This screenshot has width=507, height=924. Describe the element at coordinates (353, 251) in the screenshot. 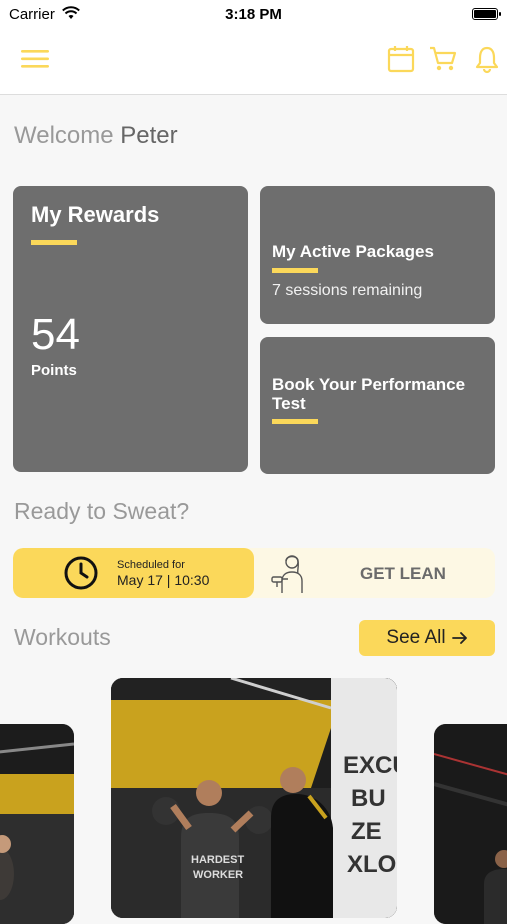

I see `packages-title: My Active Packages` at that location.